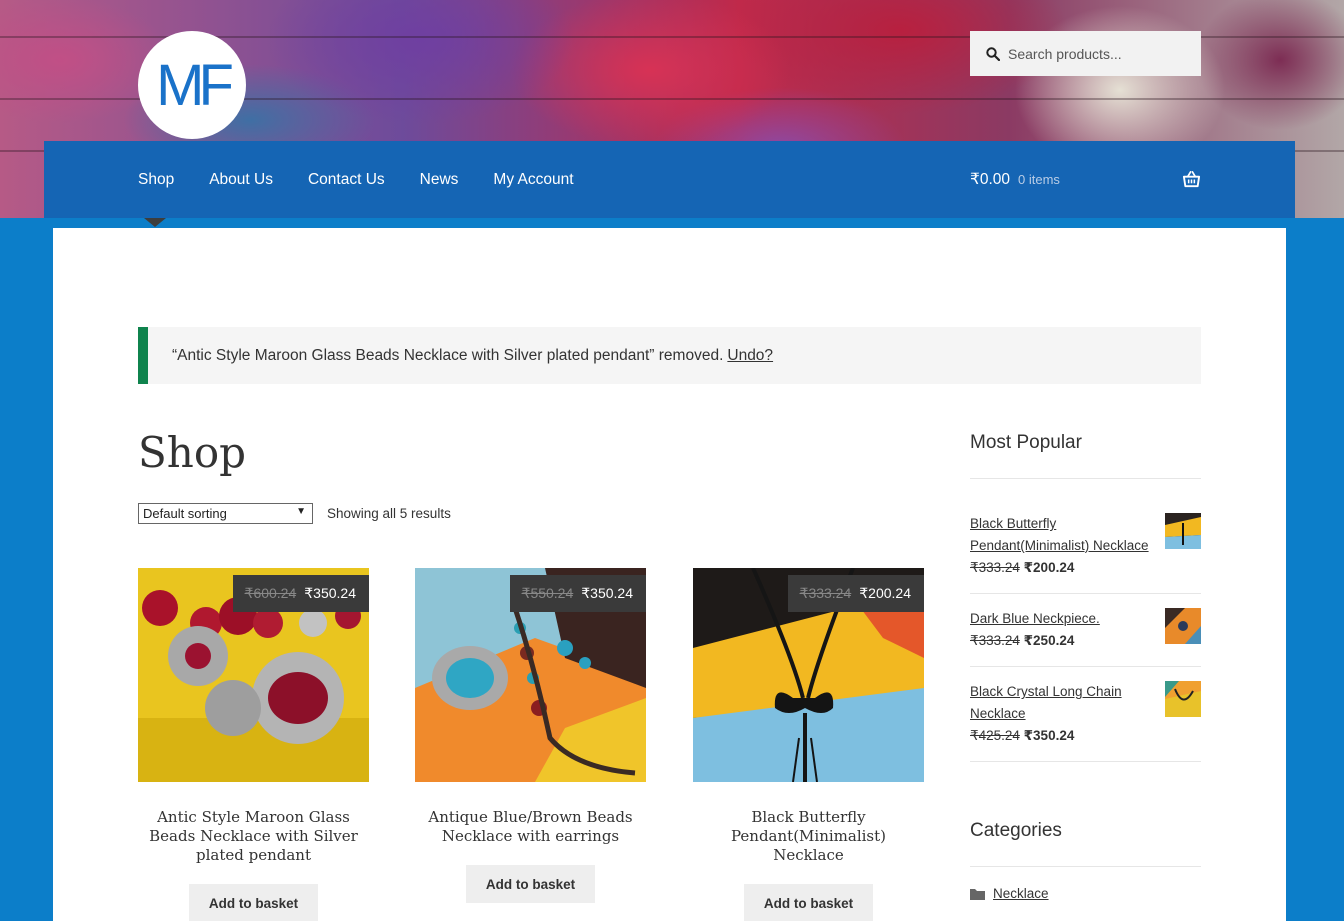 The width and height of the screenshot is (1344, 921). I want to click on sort-dropdown: Default sorting ▼, so click(225, 513).